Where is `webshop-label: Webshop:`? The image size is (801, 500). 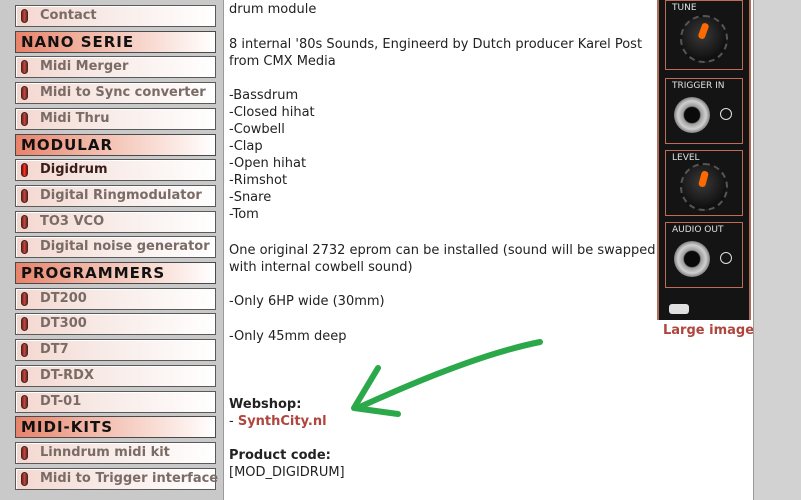
webshop-label: Webshop: is located at coordinates (265, 404).